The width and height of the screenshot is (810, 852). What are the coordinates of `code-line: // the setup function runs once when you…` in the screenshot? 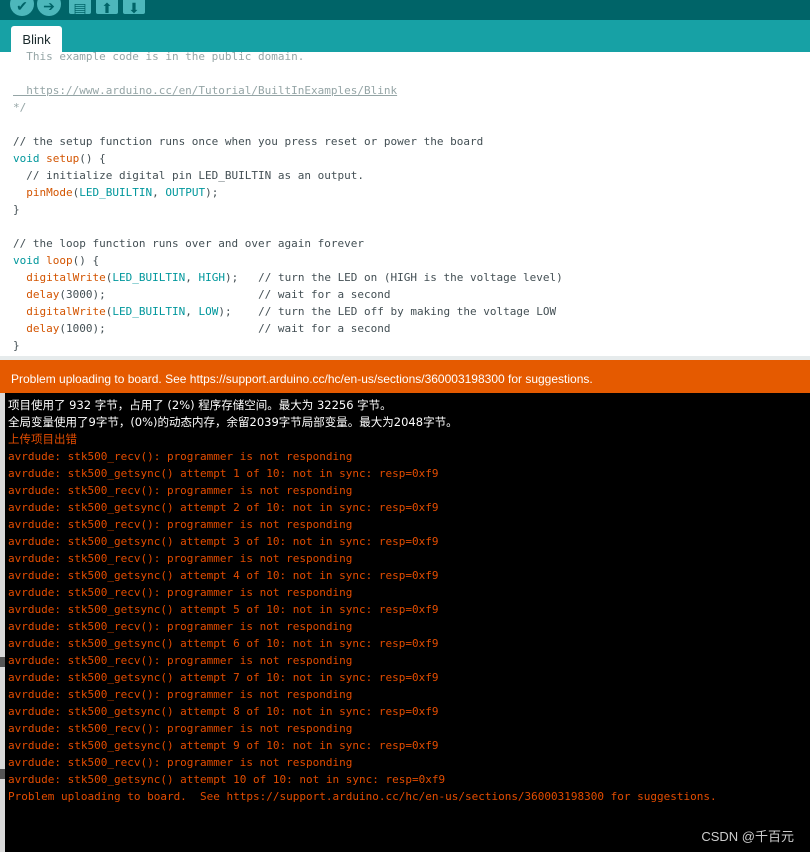 It's located at (248, 141).